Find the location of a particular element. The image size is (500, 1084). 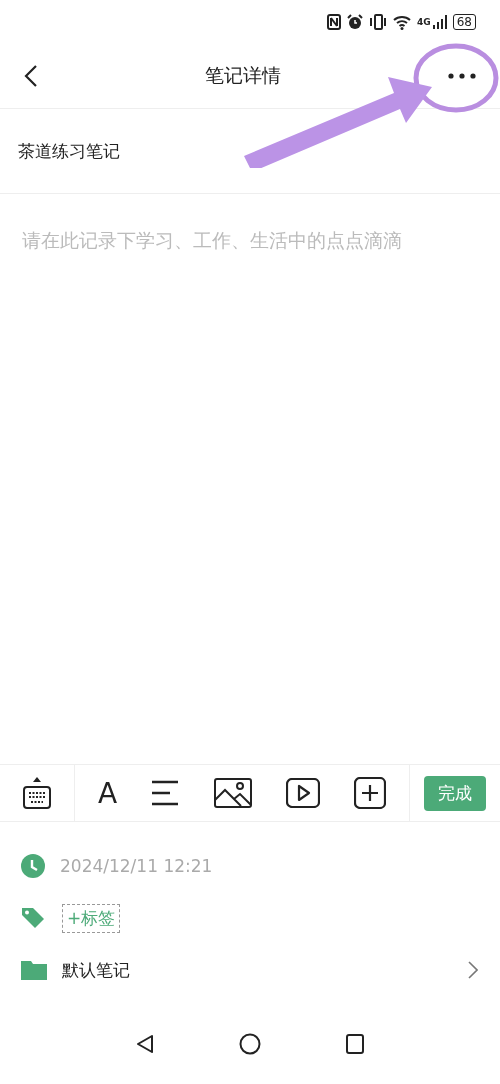

back-icon is located at coordinates (31, 76).